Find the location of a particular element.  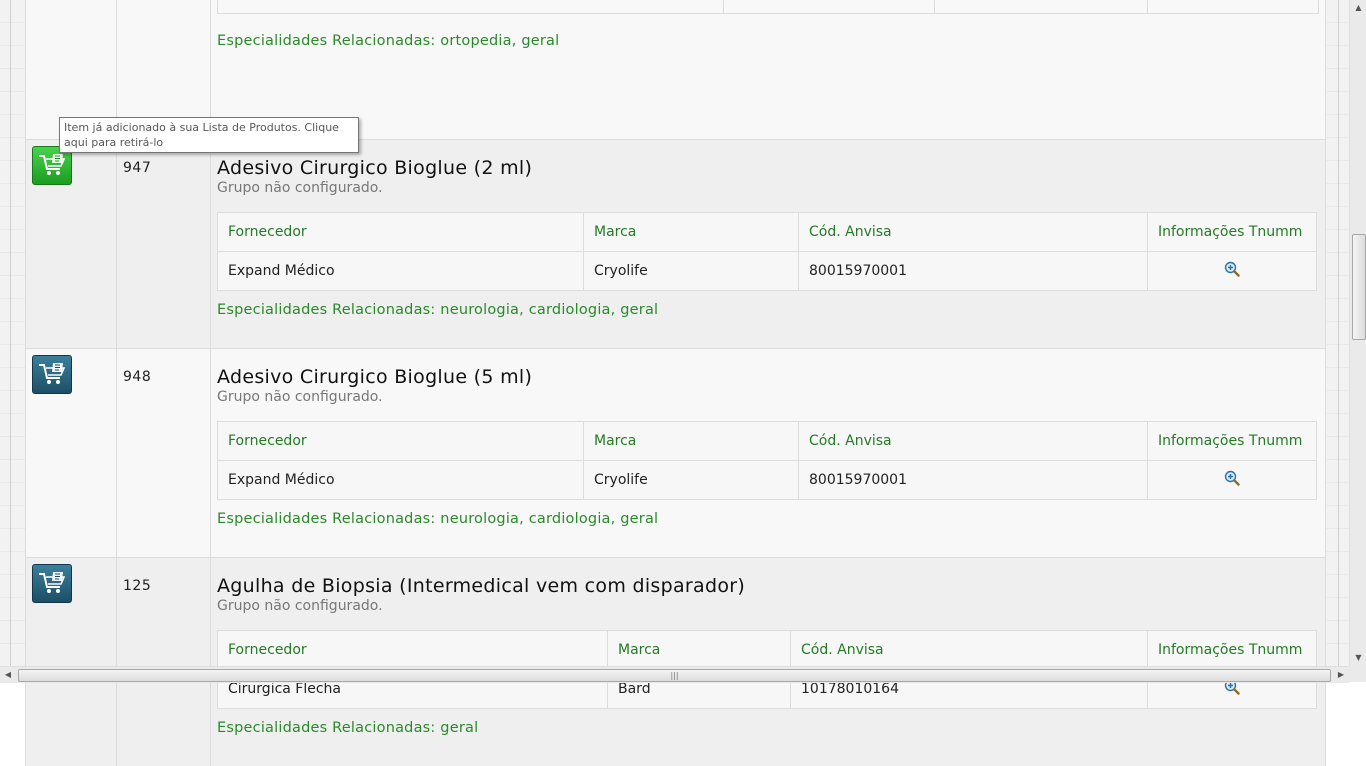

related-specialties: Especialidades Relacionadas: geral is located at coordinates (348, 728).